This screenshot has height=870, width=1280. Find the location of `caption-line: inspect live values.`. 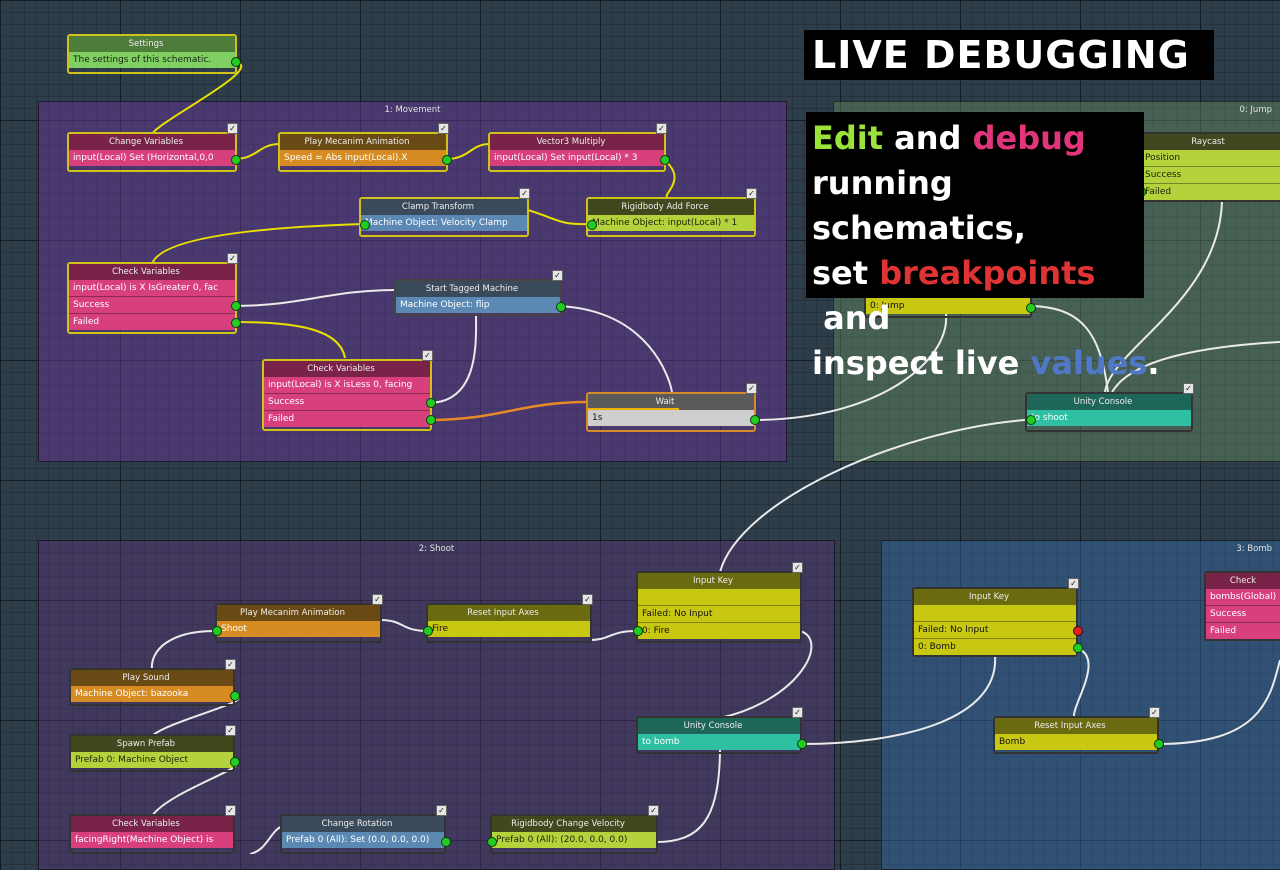

caption-line: inspect live values. is located at coordinates (986, 363).